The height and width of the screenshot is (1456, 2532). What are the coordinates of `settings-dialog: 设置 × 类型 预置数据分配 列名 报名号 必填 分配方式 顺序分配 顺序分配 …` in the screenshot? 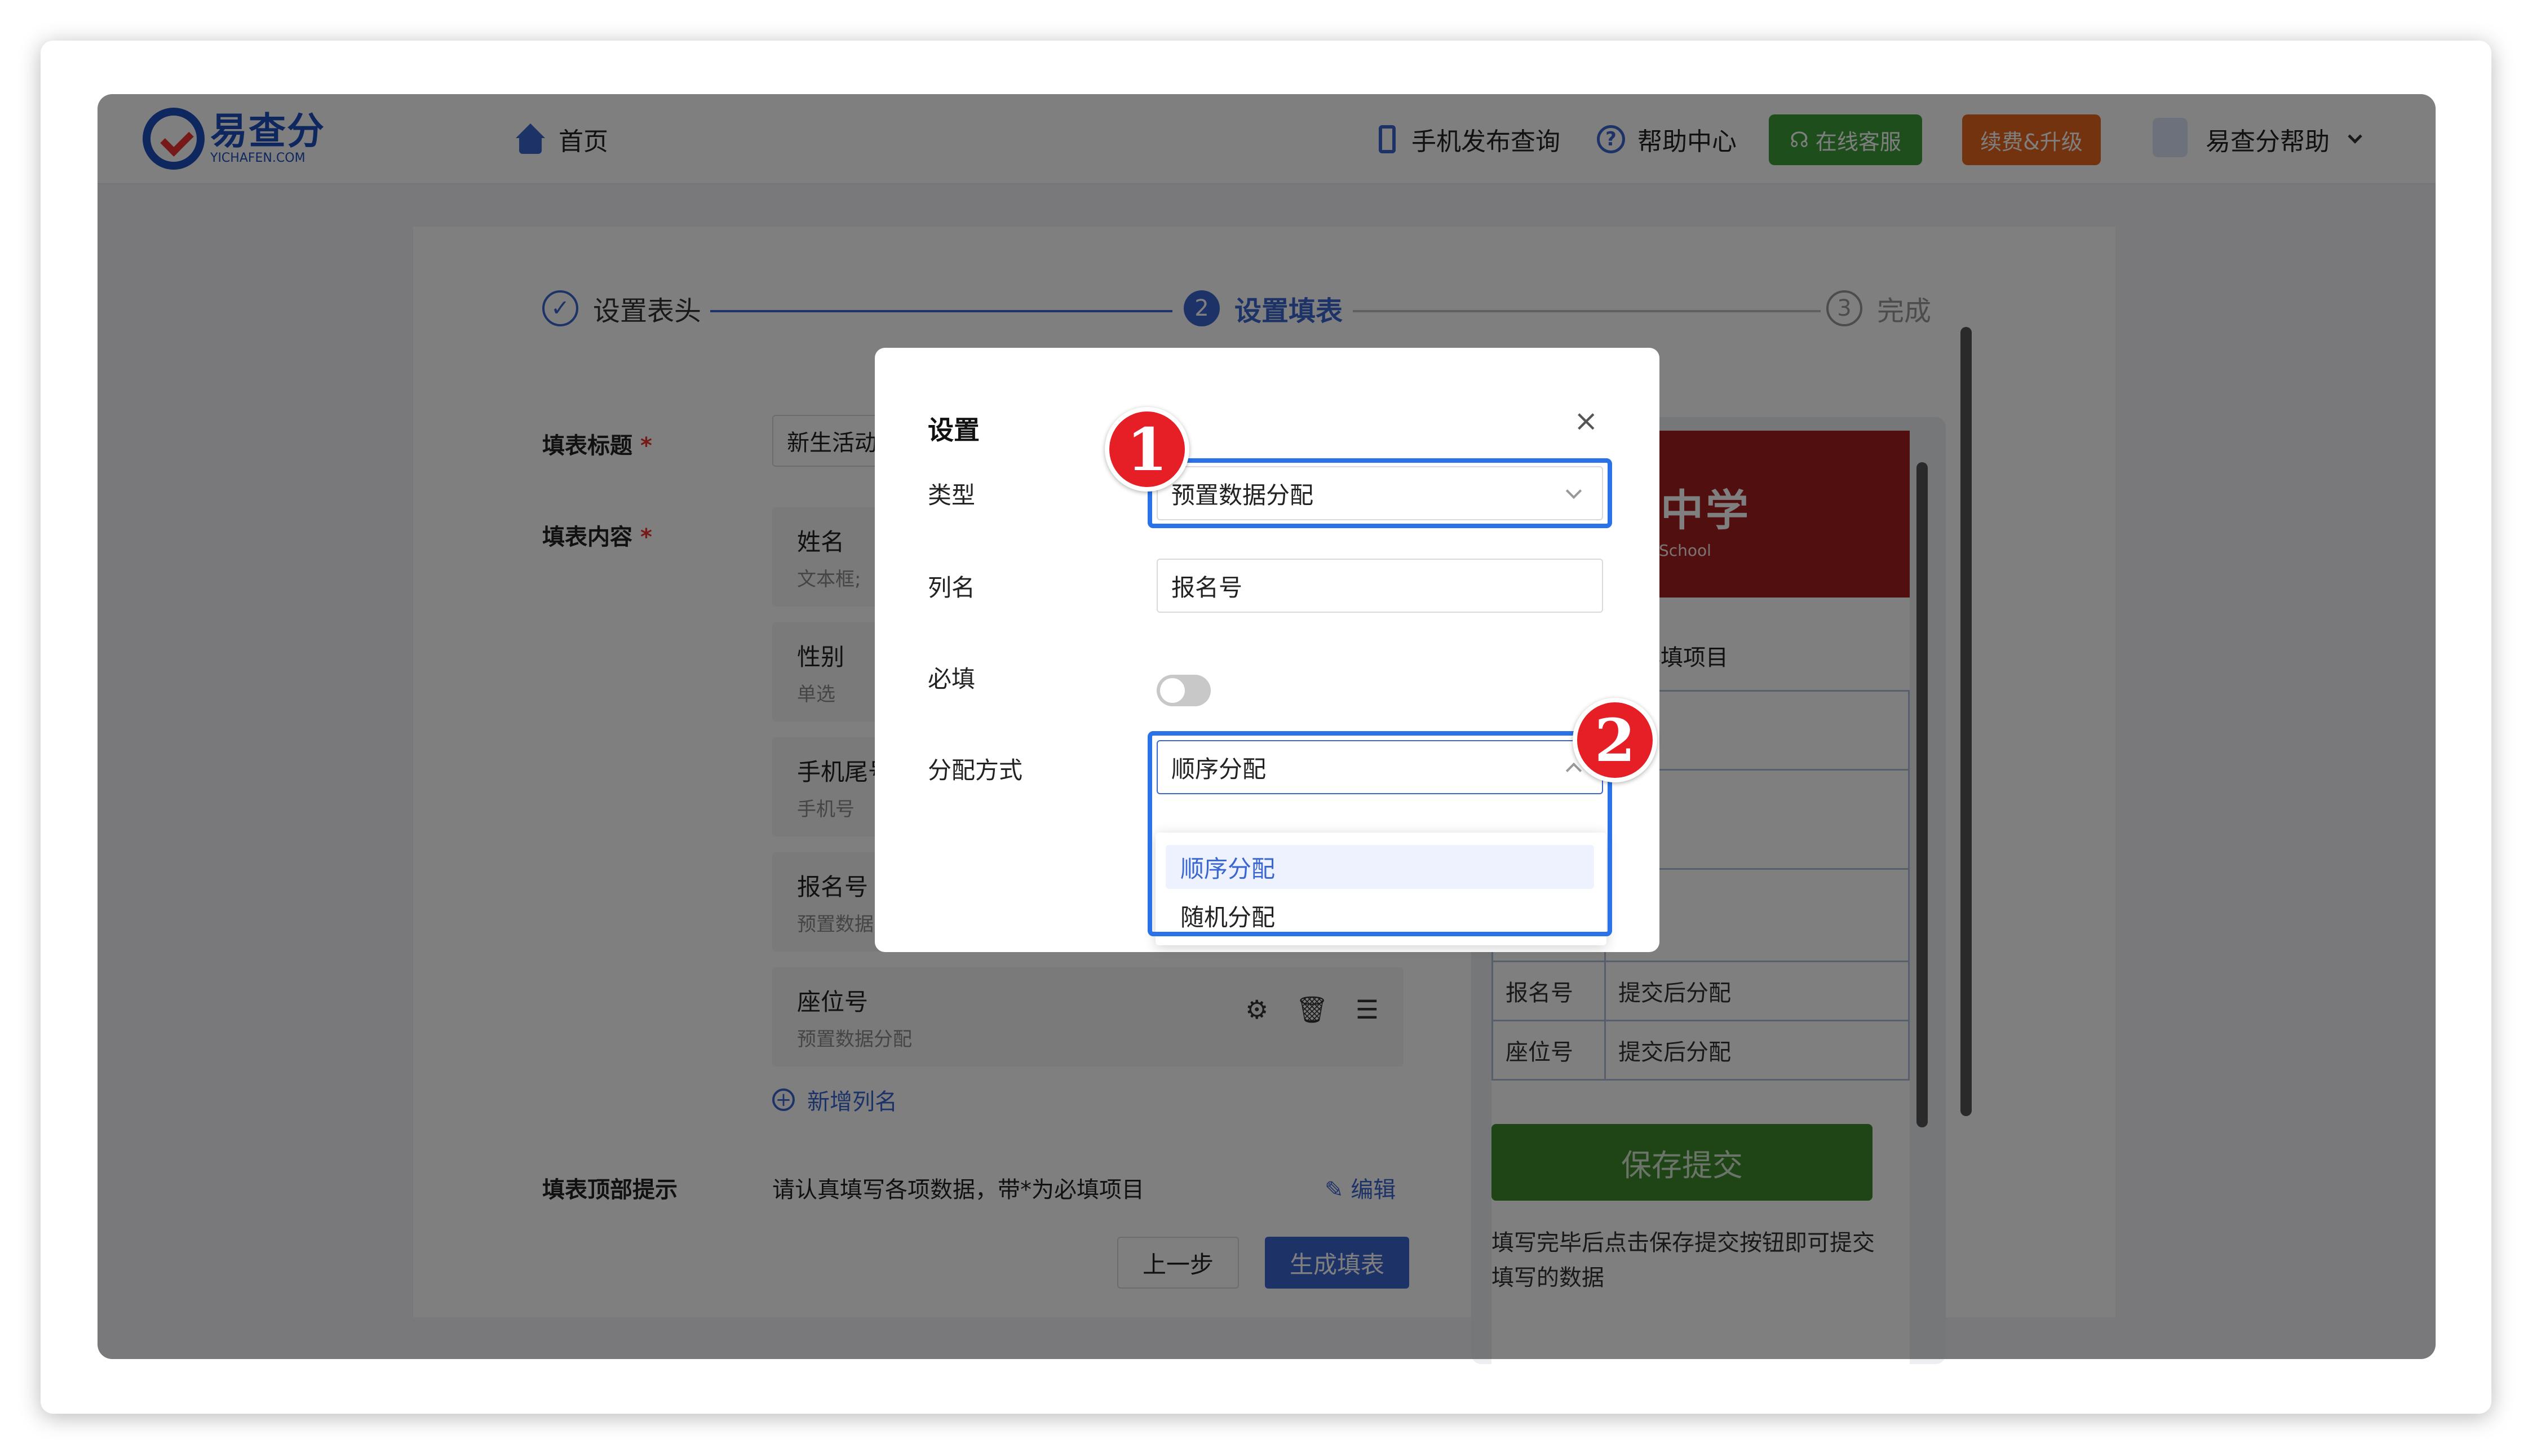 It's located at (1267, 650).